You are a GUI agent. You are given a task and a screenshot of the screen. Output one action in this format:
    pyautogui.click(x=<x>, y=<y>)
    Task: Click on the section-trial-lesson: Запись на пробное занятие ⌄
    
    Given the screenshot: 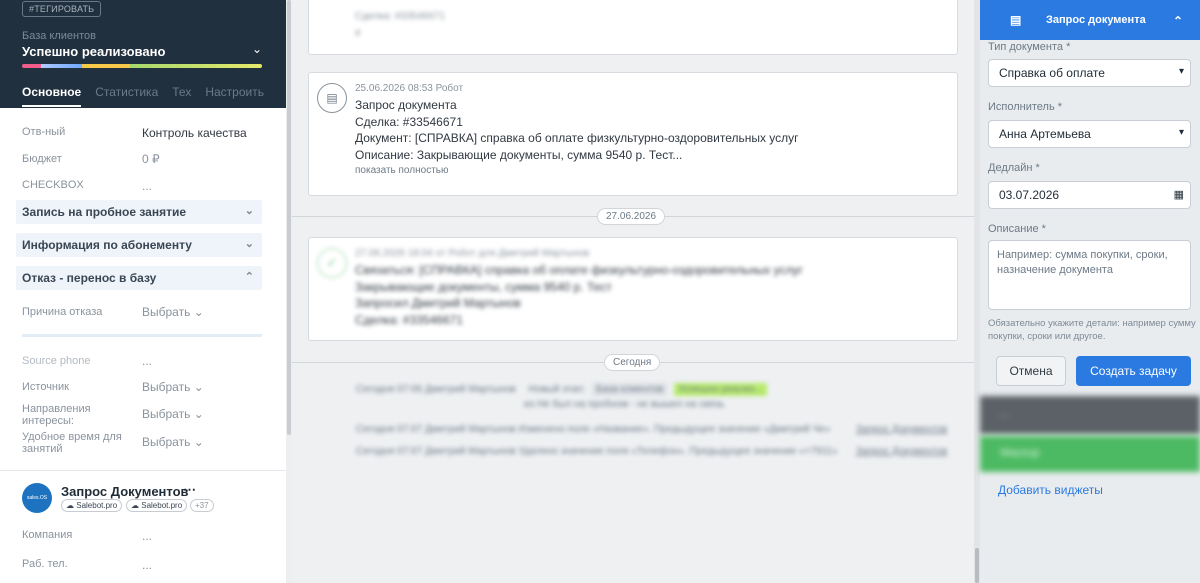 What is the action you would take?
    pyautogui.click(x=139, y=212)
    